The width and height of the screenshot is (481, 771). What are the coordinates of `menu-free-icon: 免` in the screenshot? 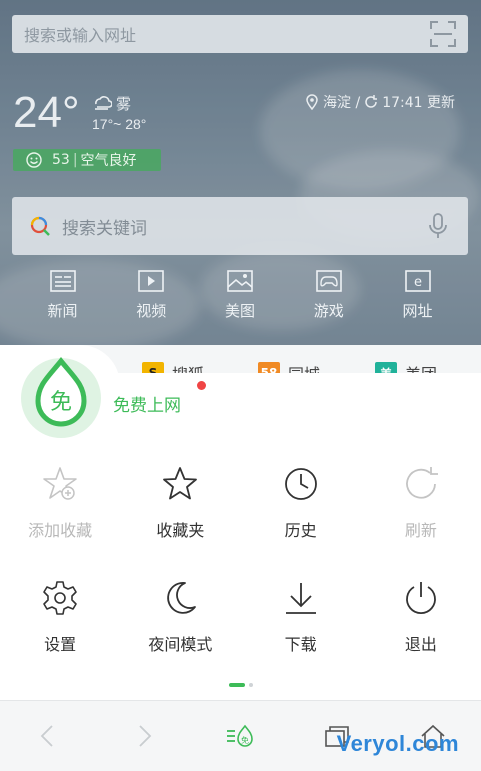 It's located at (240, 735).